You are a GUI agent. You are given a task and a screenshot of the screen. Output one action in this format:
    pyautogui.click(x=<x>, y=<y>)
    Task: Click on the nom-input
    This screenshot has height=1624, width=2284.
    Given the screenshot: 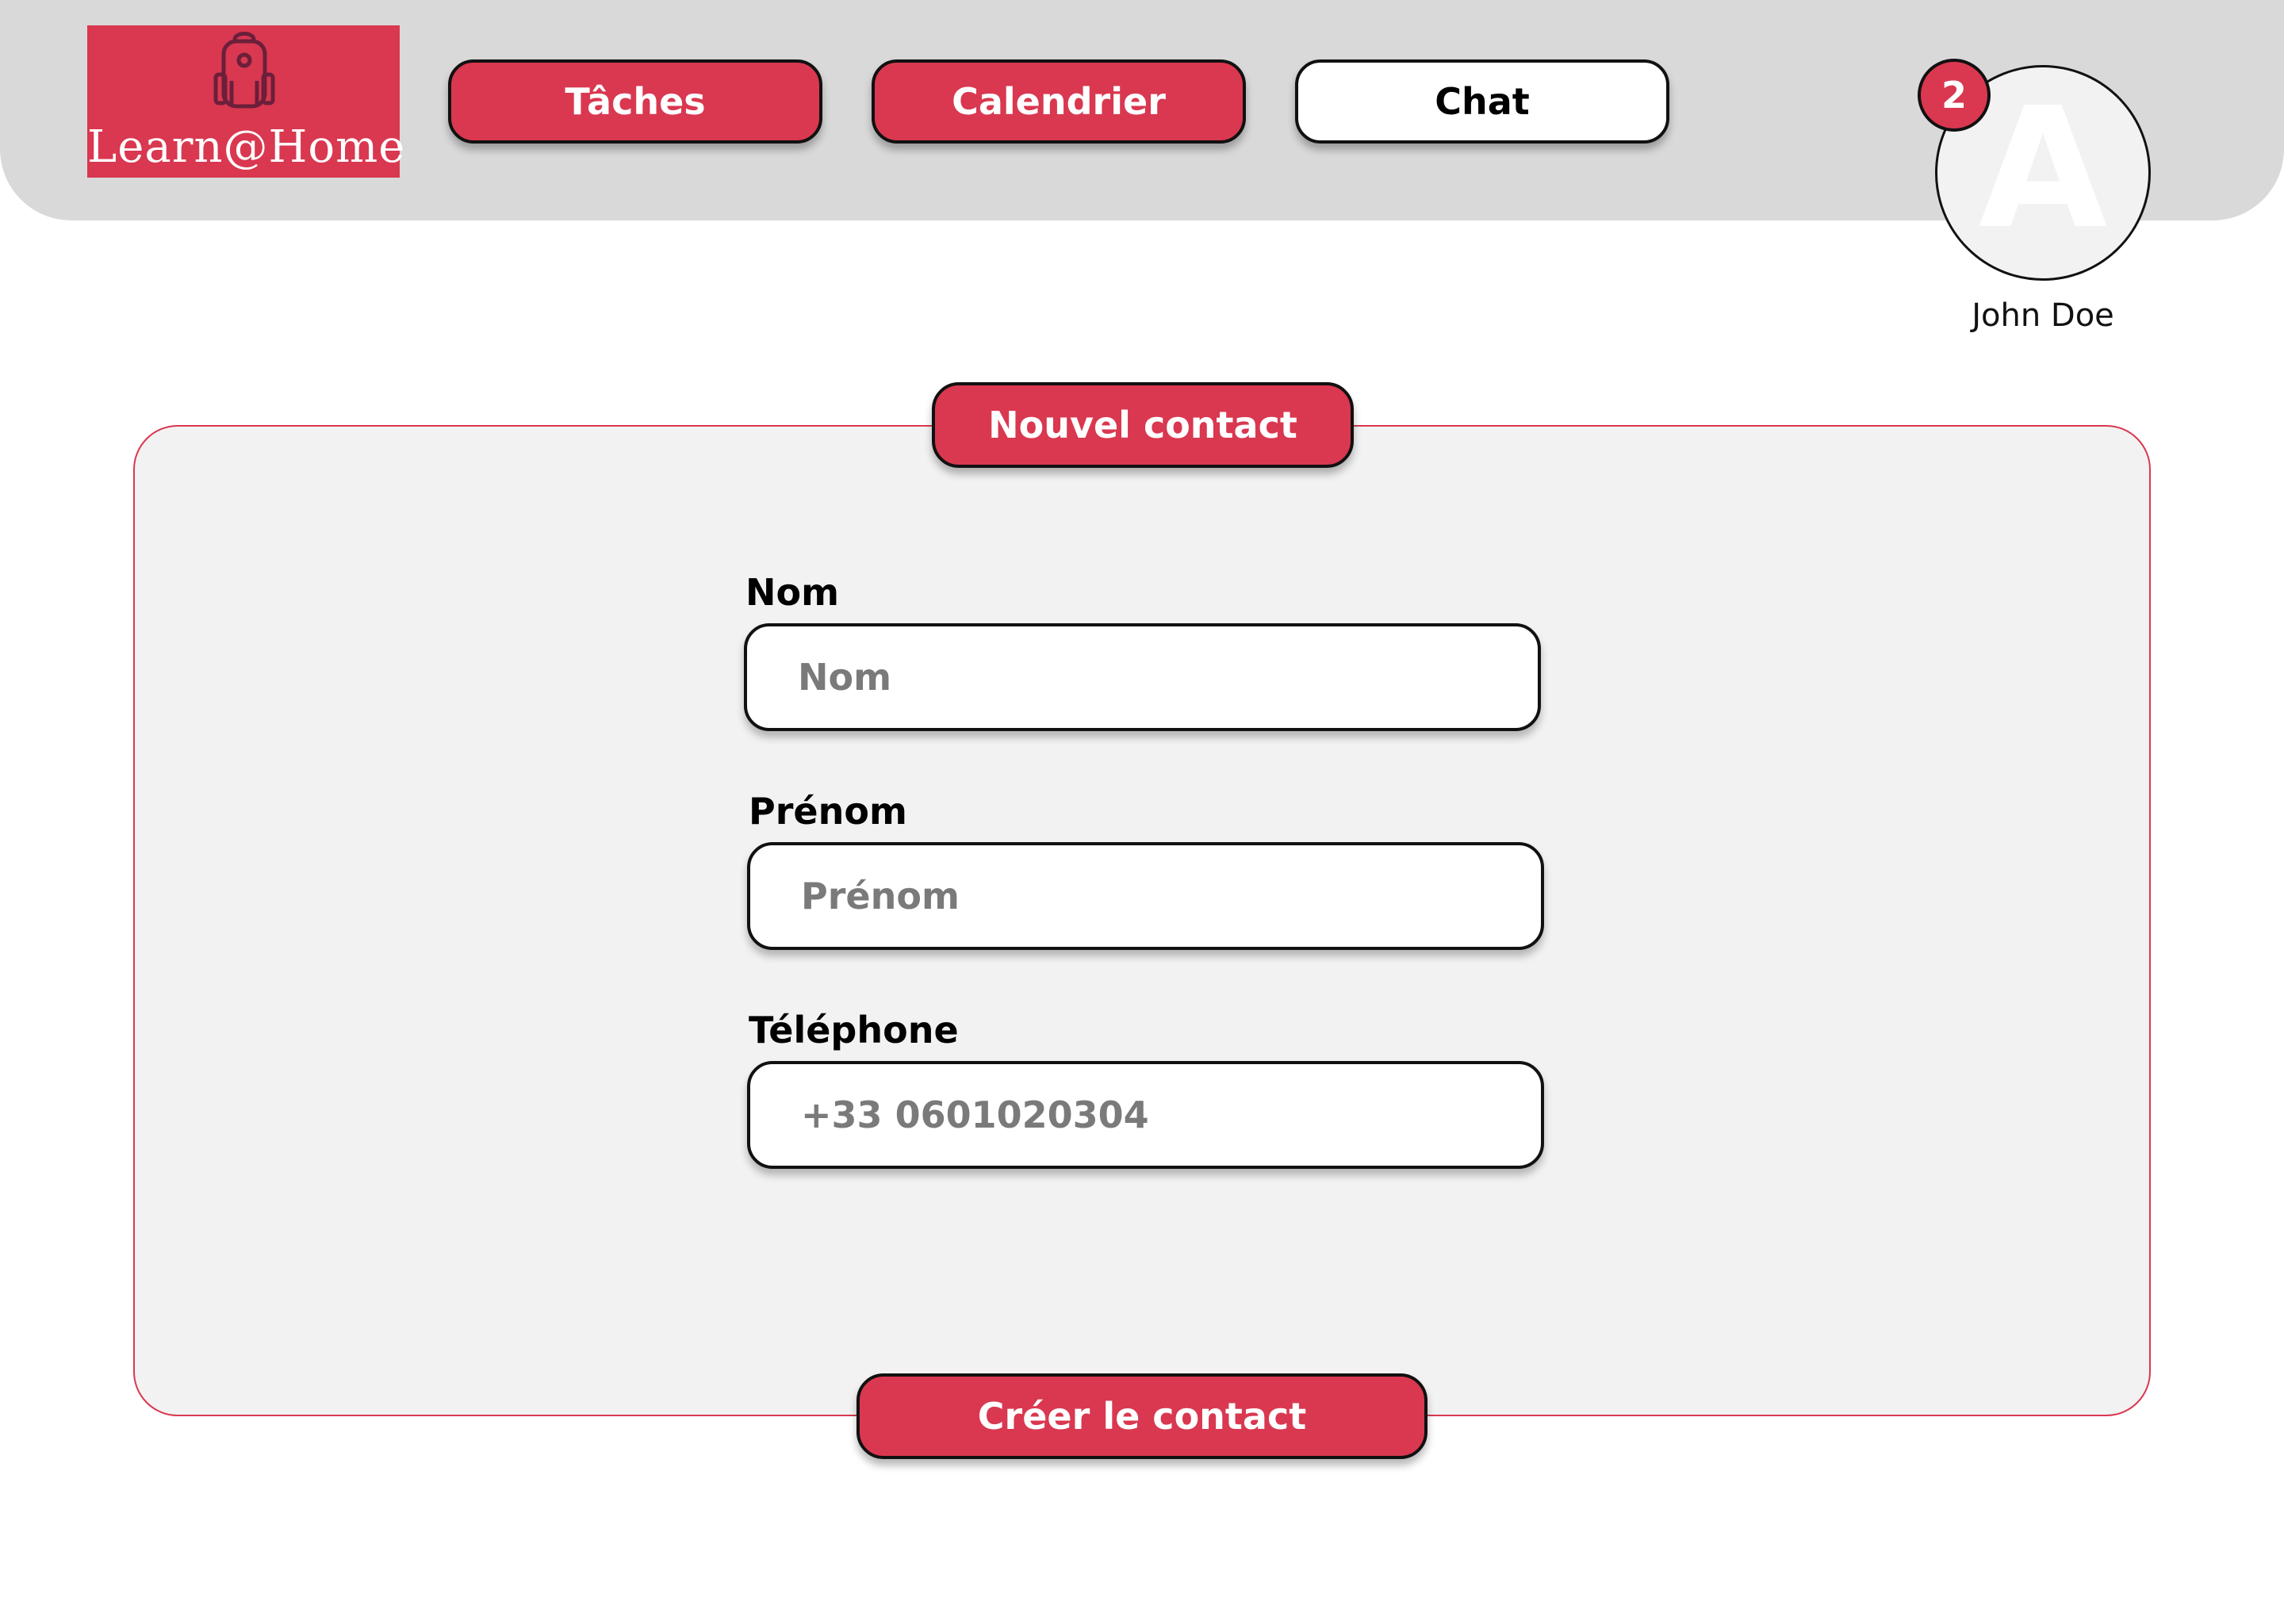 What is the action you would take?
    pyautogui.click(x=1142, y=677)
    